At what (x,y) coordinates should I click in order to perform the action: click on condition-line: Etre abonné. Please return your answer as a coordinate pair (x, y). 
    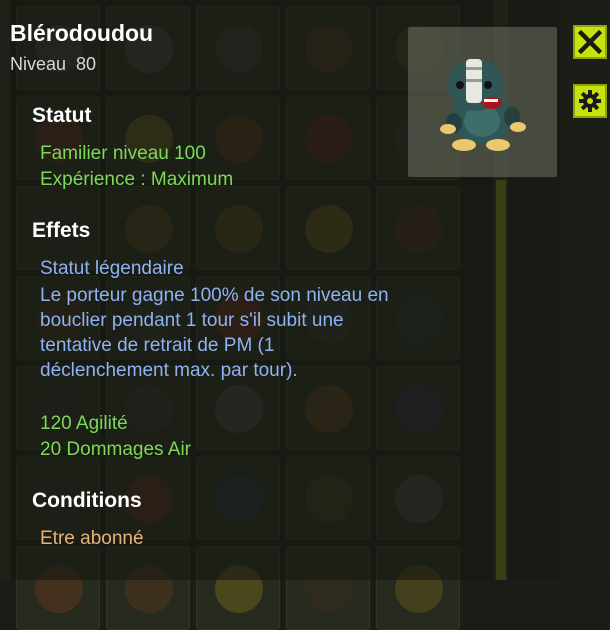
    Looking at the image, I should click on (92, 538).